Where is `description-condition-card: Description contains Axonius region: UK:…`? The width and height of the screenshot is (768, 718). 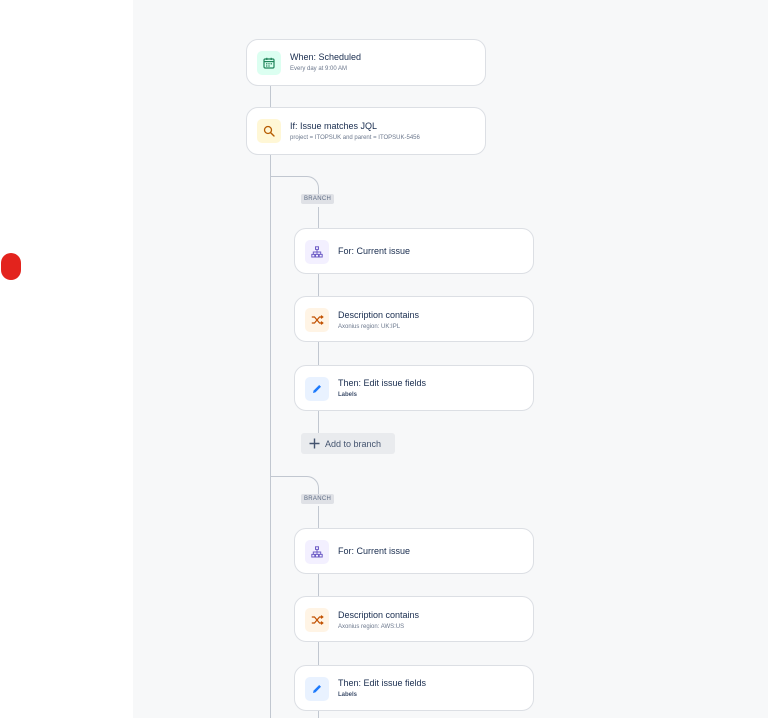 description-condition-card: Description contains Axonius region: UK:… is located at coordinates (414, 319).